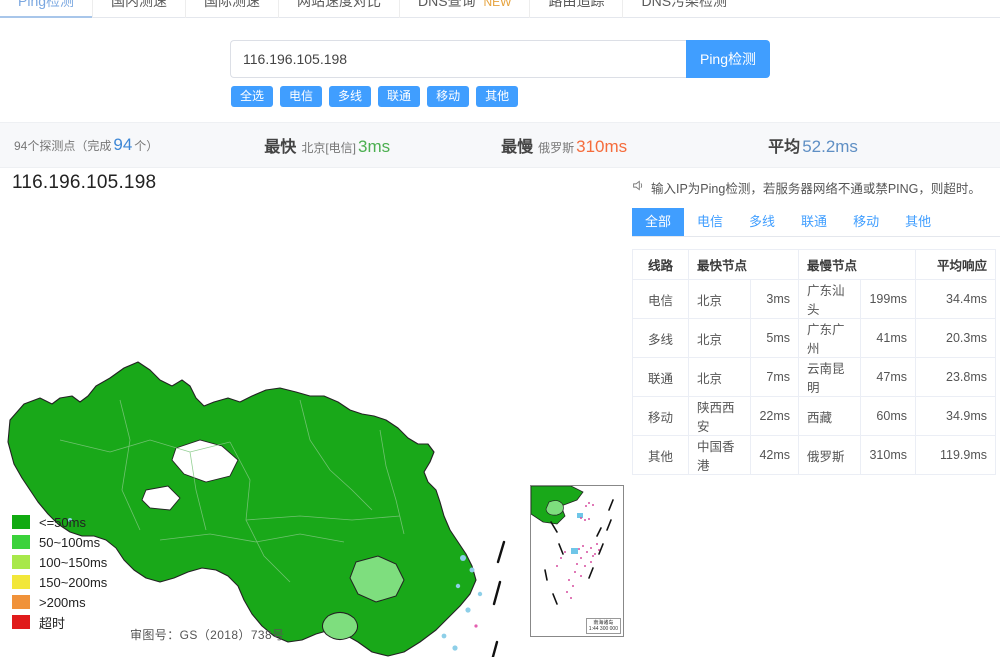 This screenshot has height=657, width=1000. Describe the element at coordinates (955, 338) in the screenshot. I see `cell-avg: 20.3ms` at that location.